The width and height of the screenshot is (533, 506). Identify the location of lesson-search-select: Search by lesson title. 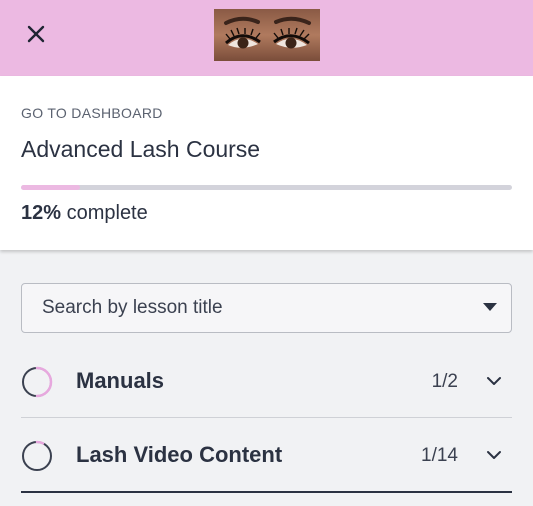
(266, 308).